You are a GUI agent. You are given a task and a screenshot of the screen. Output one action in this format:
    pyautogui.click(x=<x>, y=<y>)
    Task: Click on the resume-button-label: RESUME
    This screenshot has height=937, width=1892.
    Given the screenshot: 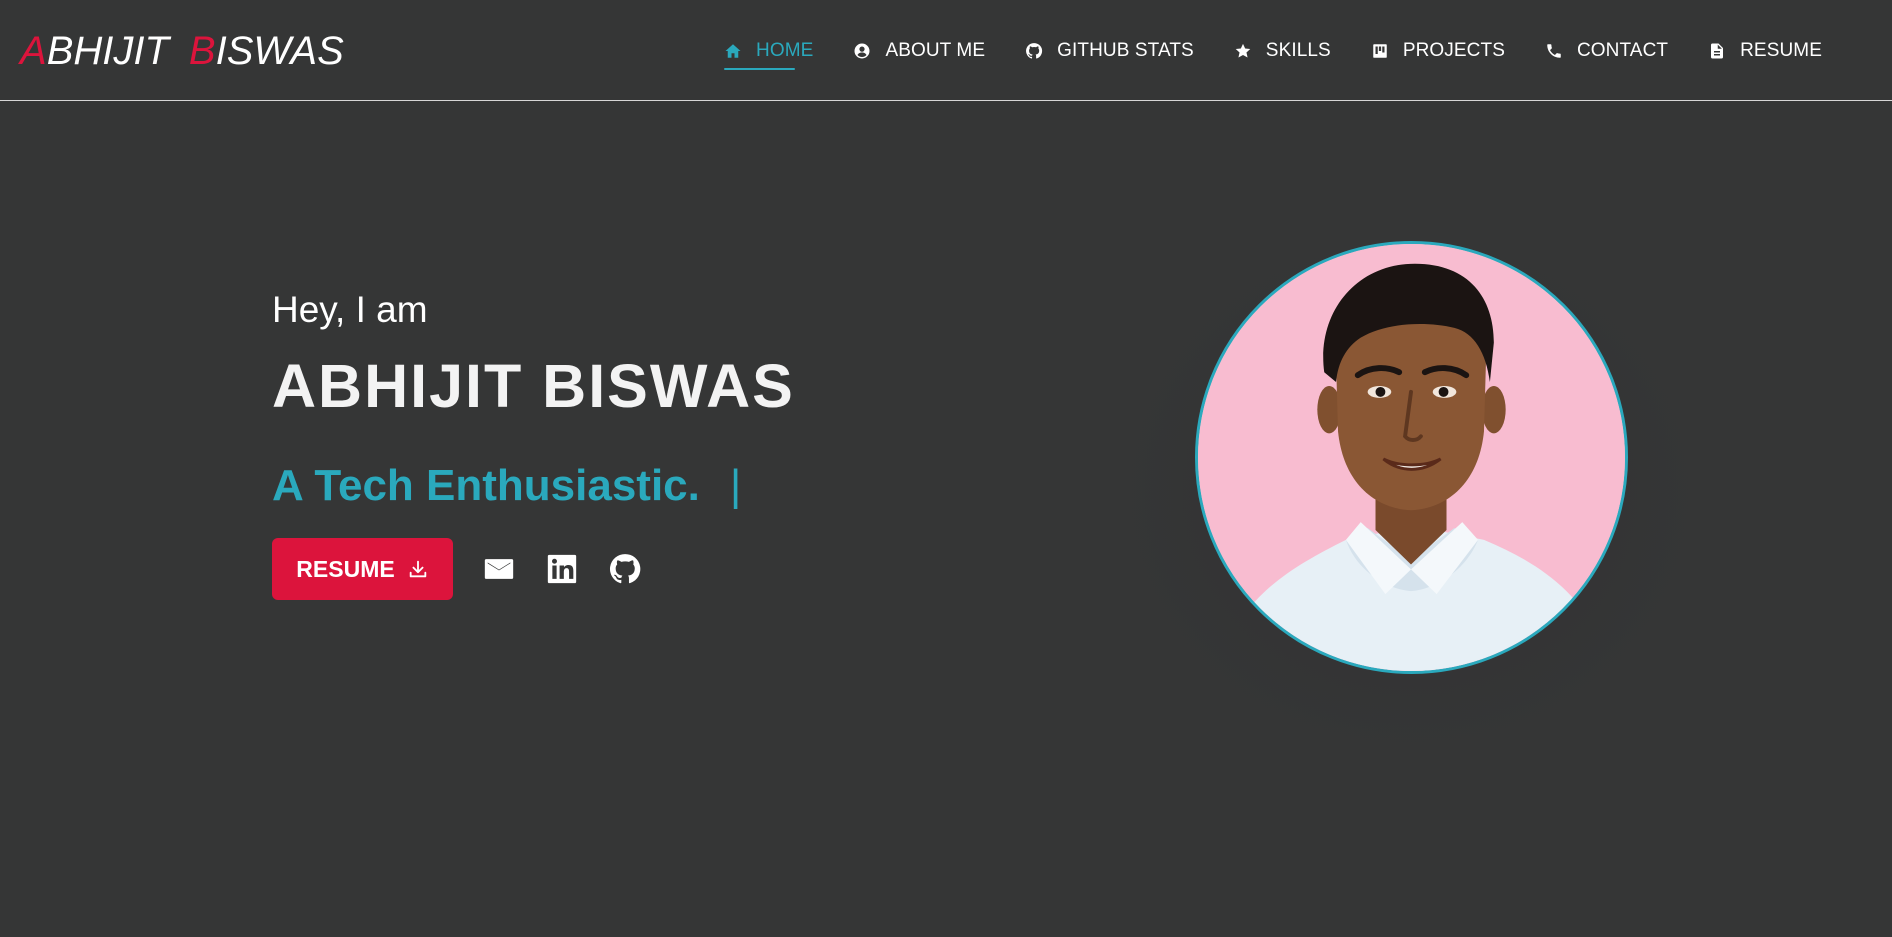 What is the action you would take?
    pyautogui.click(x=345, y=568)
    